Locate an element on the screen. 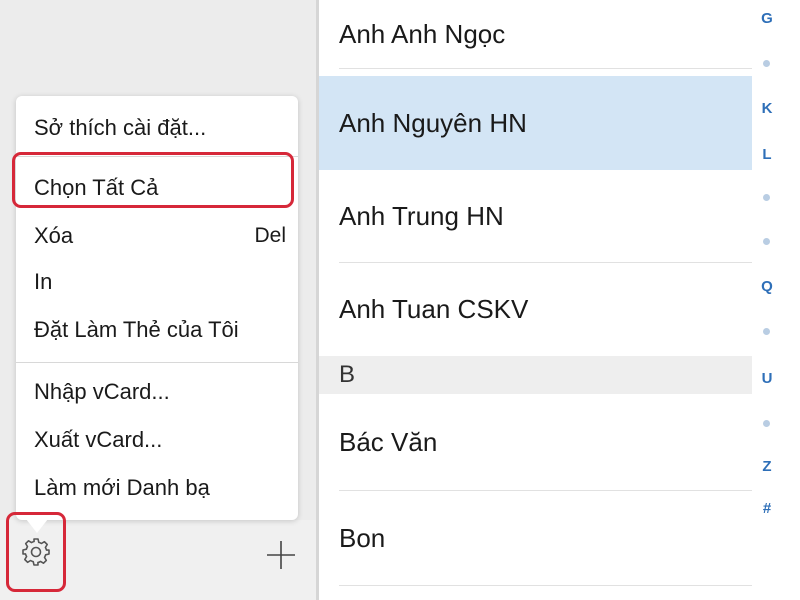  contact-name: Anh Tuan CSKV is located at coordinates (434, 308).